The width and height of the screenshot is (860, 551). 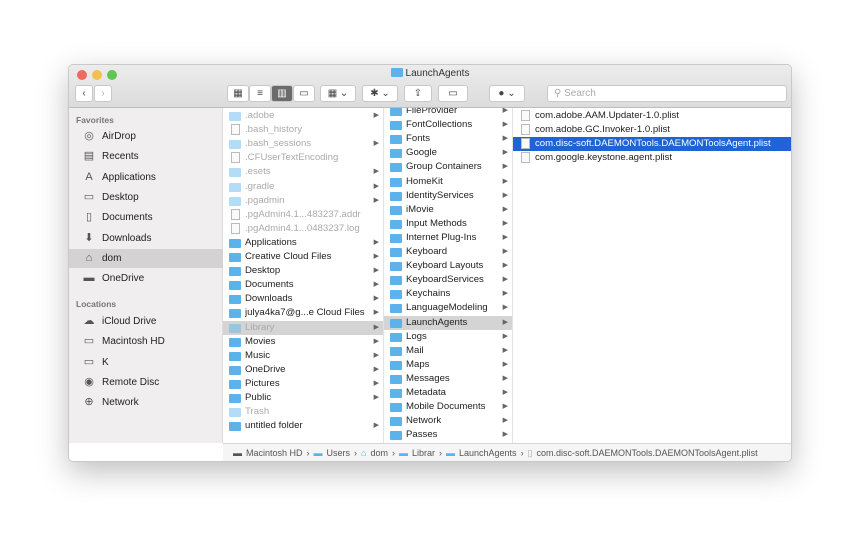 What do you see at coordinates (146, 362) in the screenshot?
I see `sidebar-item-k: ▭ K` at bounding box center [146, 362].